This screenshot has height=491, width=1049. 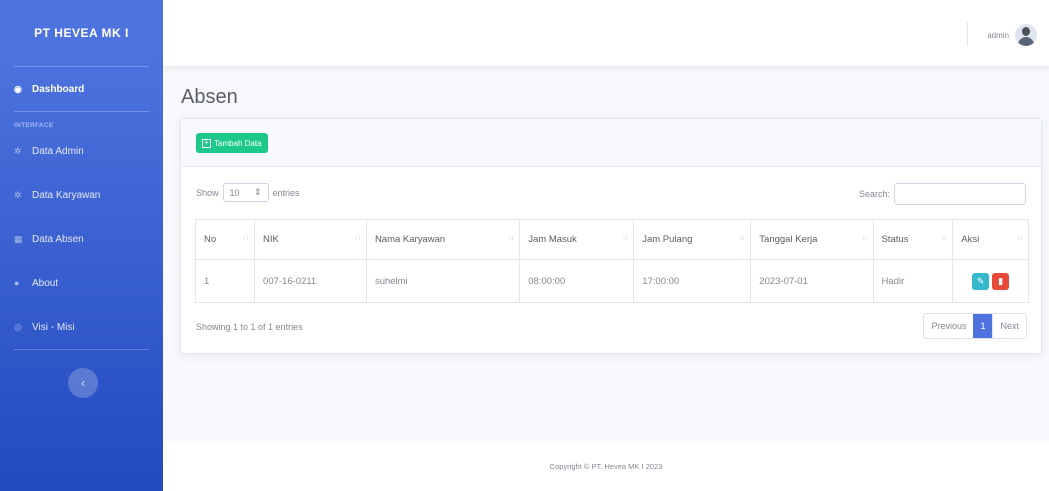 I want to click on column-header-no: No ↑↓, so click(x=225, y=239).